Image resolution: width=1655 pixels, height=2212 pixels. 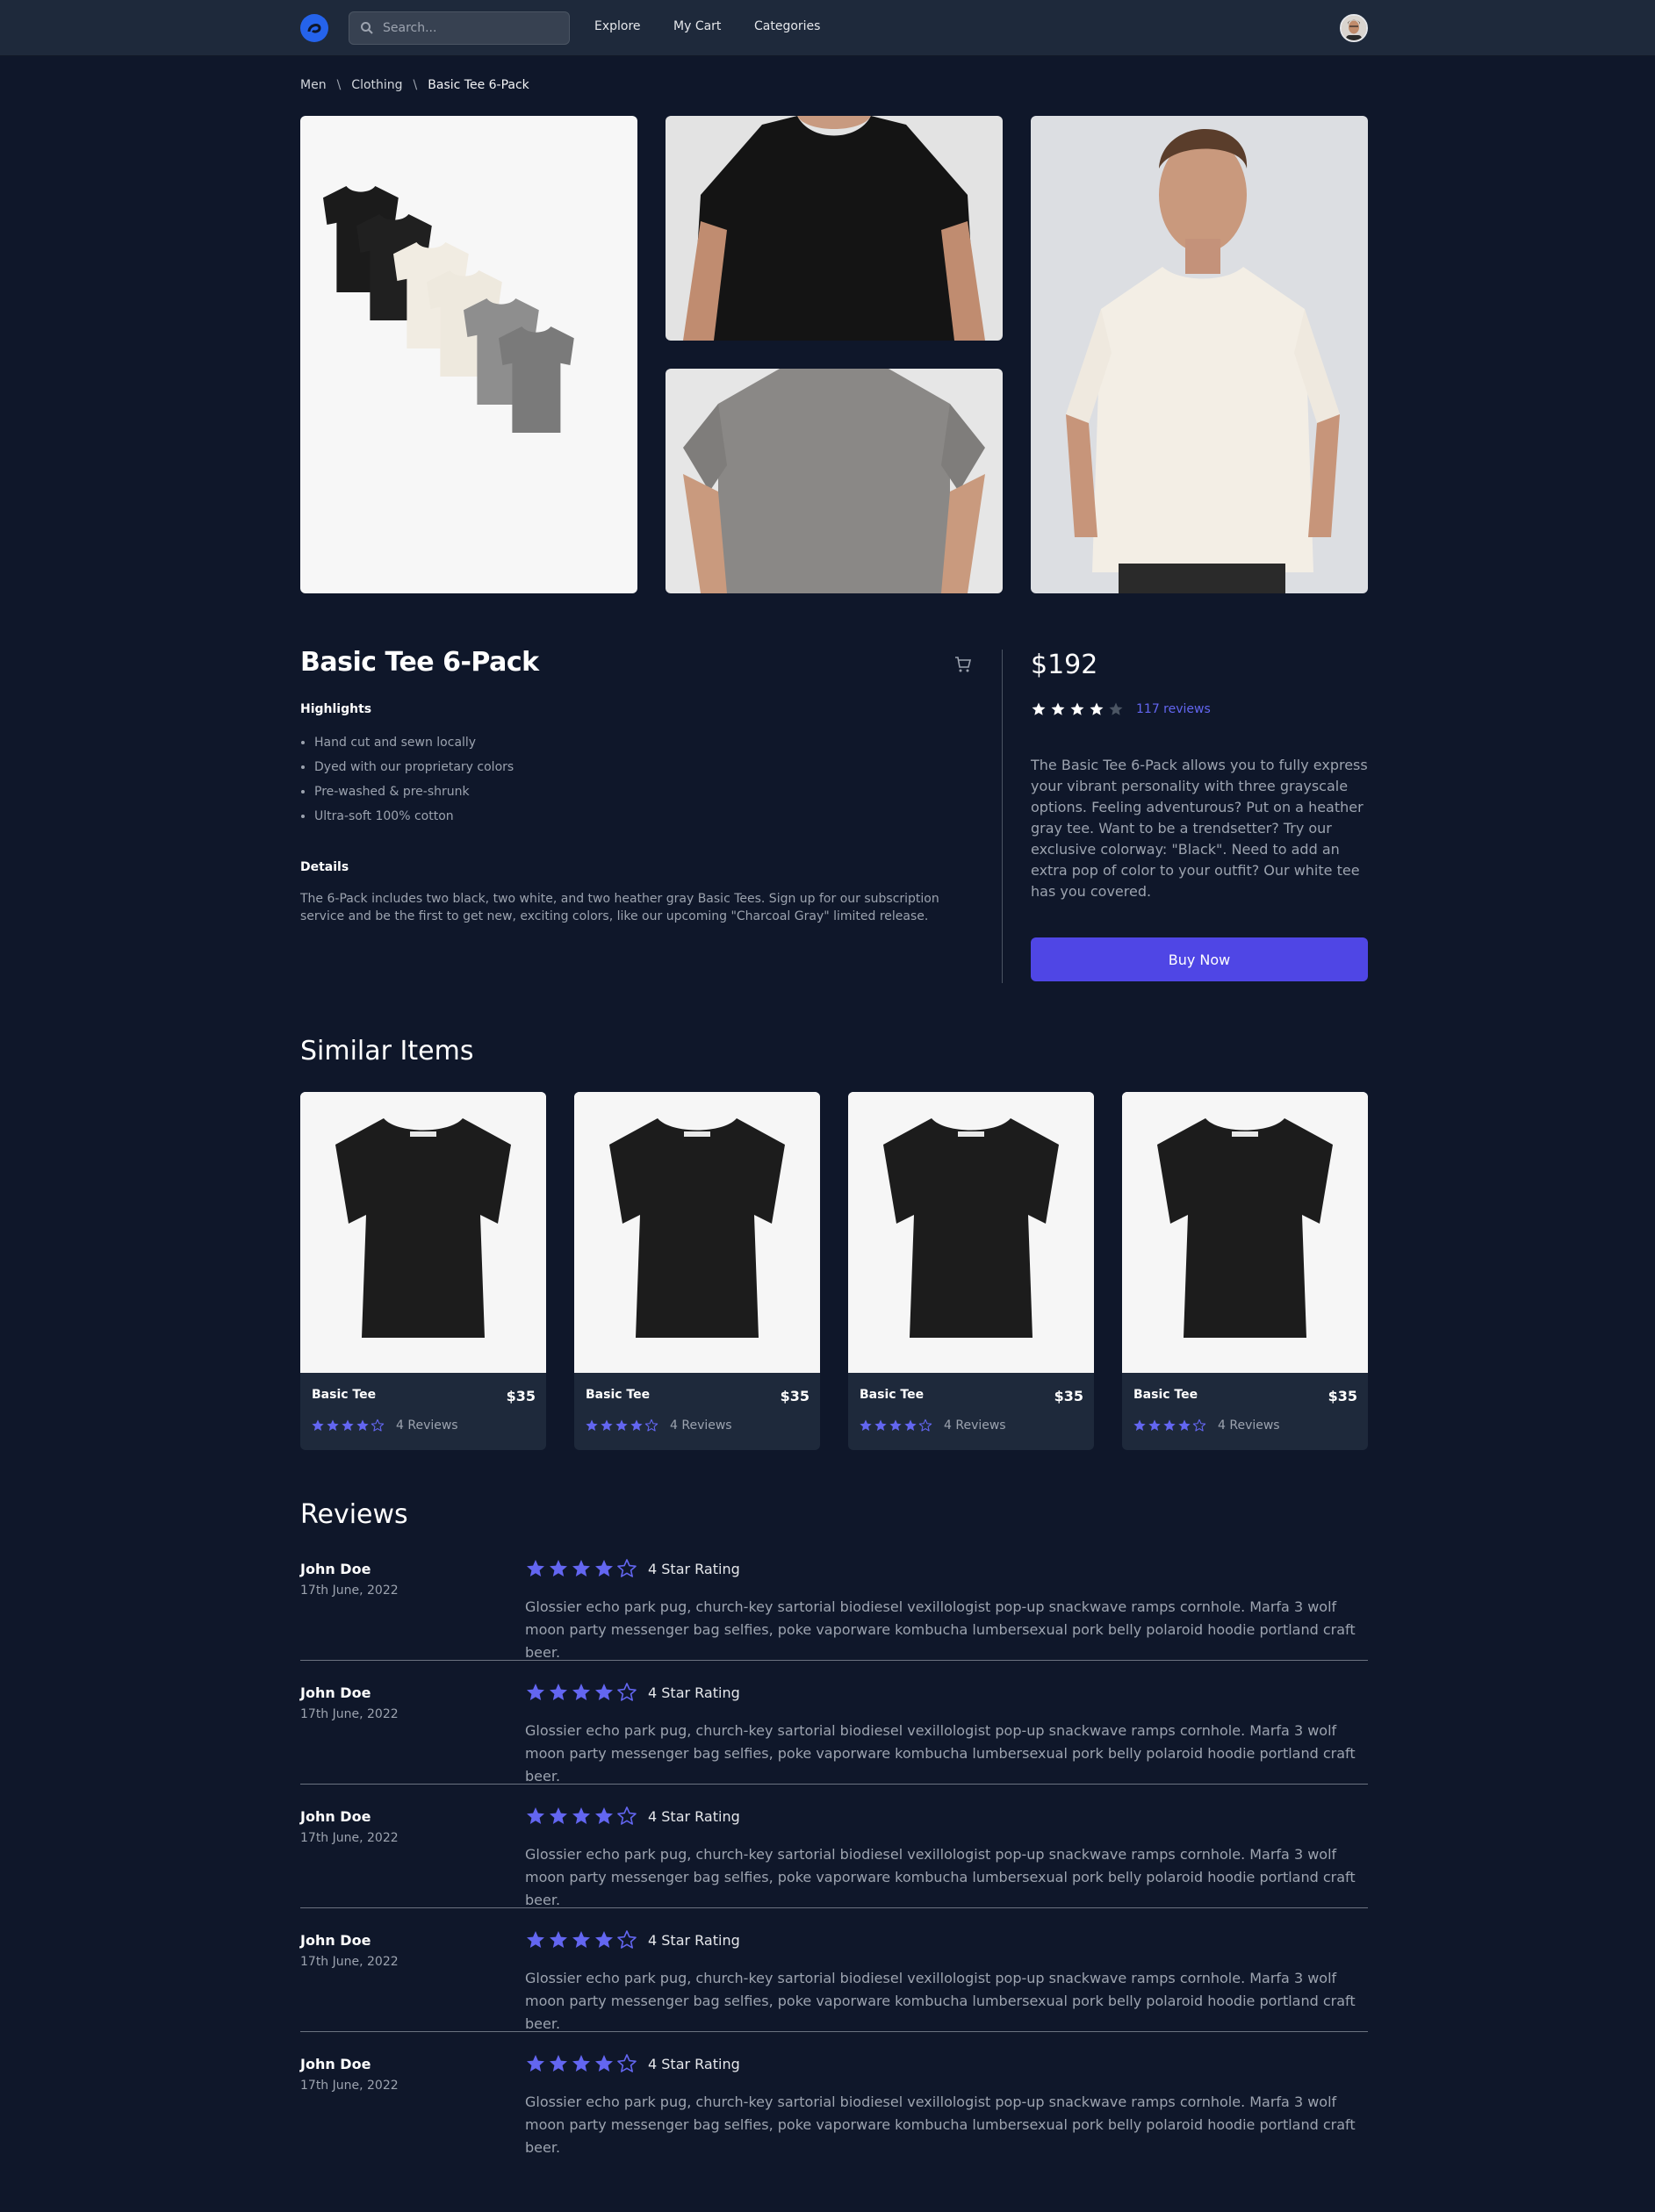 I want to click on product-rating: 117 reviews, so click(x=1121, y=709).